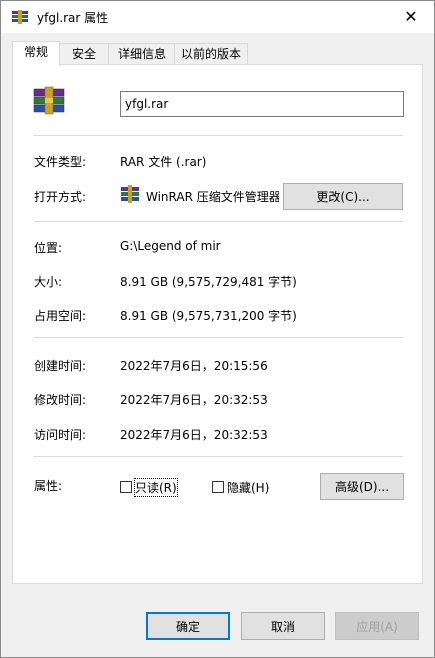  What do you see at coordinates (194, 366) in the screenshot?
I see `created-value: 2022年7月6日，20:15:56` at bounding box center [194, 366].